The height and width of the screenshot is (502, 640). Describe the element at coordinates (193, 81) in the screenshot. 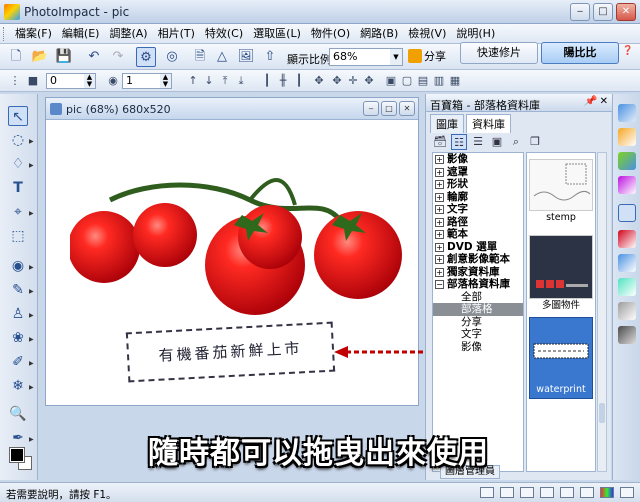

I see `arrow-up-icon: ↑` at that location.